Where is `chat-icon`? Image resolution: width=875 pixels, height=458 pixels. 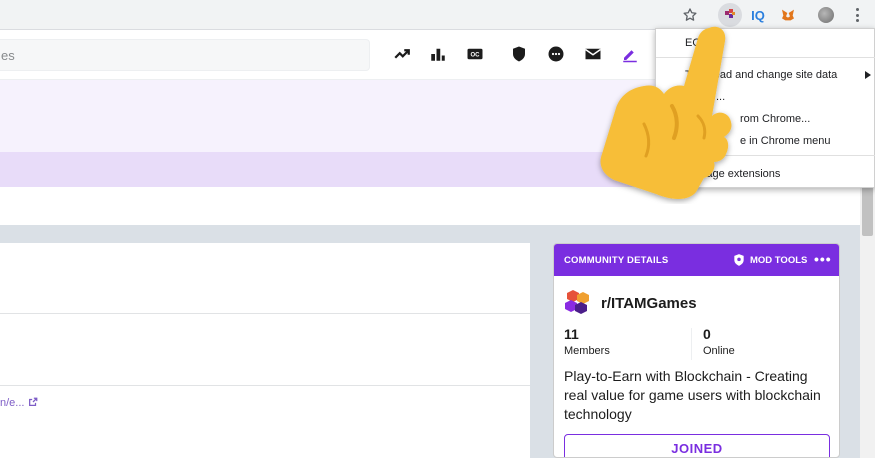 chat-icon is located at coordinates (556, 54).